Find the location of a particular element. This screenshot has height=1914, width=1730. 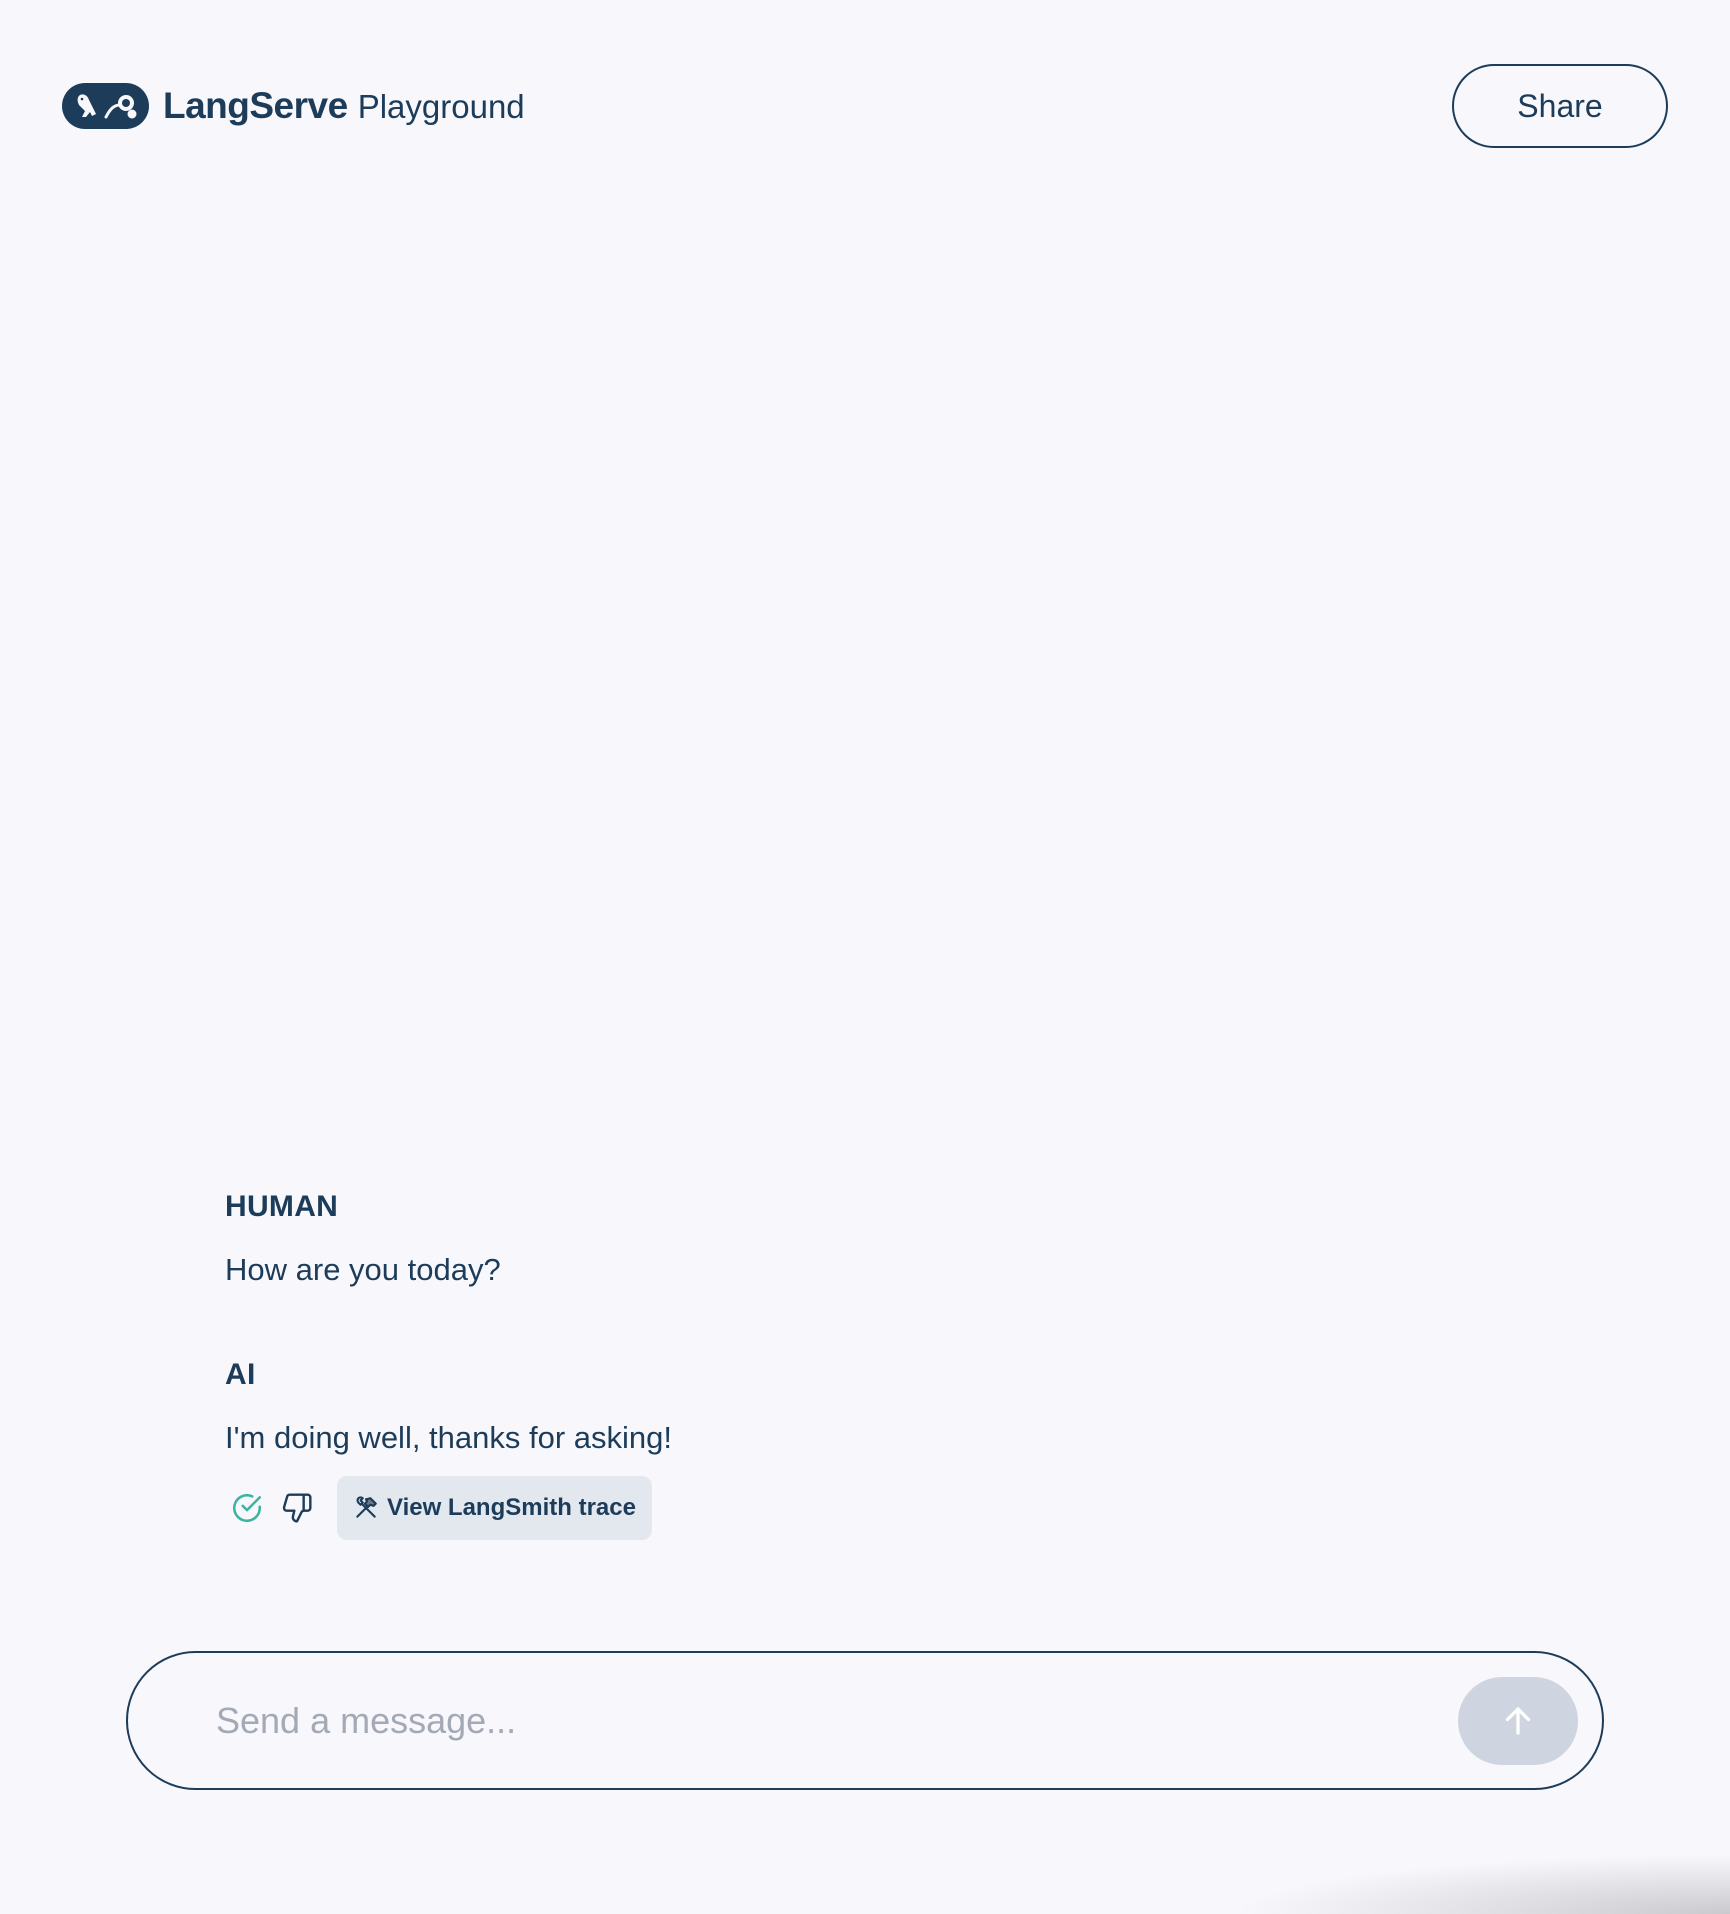

send-button is located at coordinates (1518, 1720).